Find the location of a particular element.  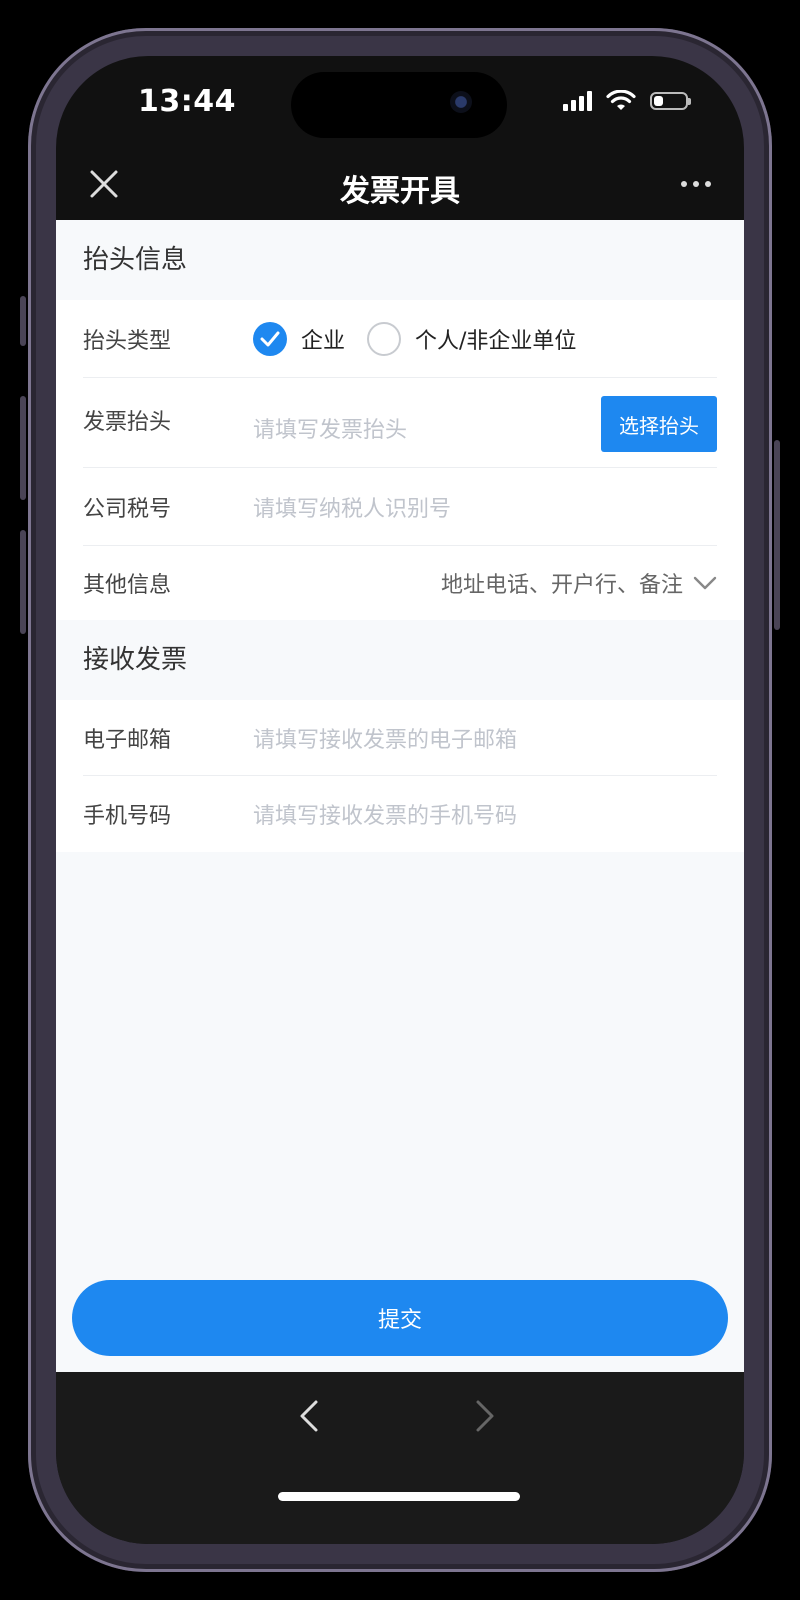

other-info-label: 其他信息 is located at coordinates (127, 585).